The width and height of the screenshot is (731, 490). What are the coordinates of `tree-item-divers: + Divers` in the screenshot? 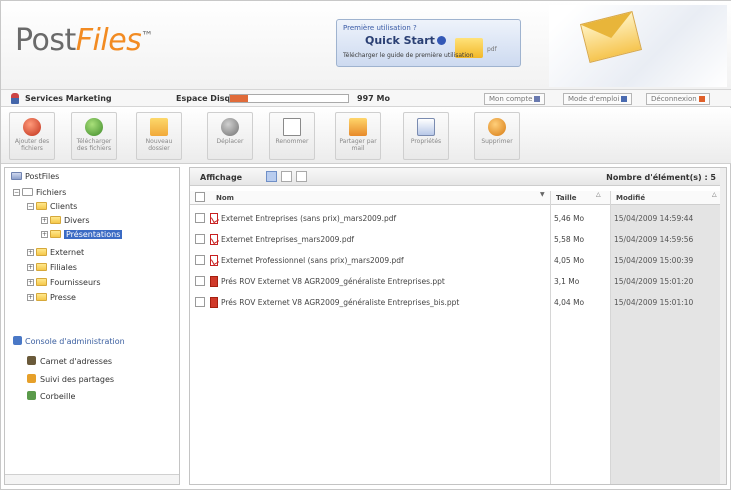 It's located at (65, 221).